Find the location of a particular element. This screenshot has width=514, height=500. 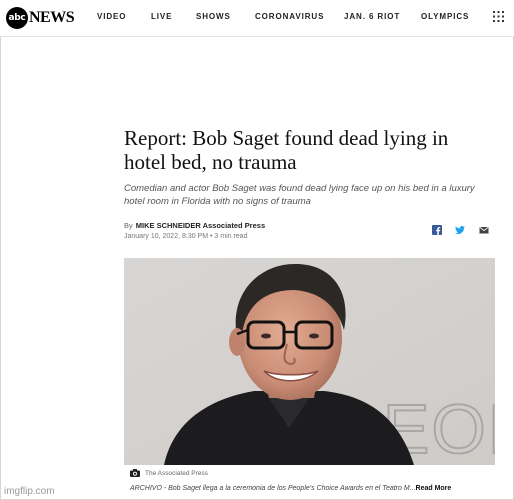

imgflip-watermark: imgflip.com is located at coordinates (29, 491).